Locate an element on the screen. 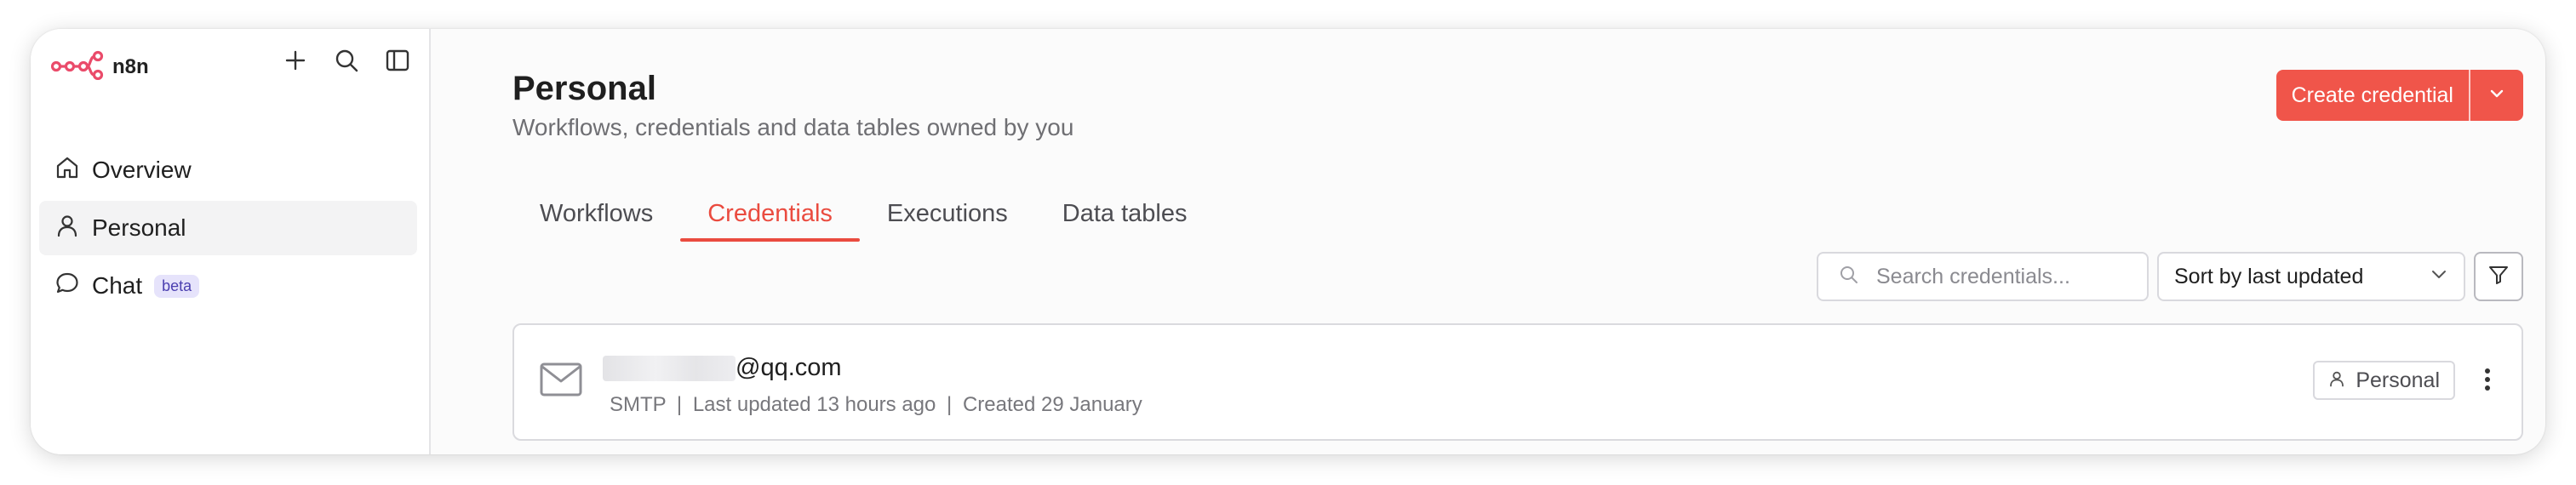 The width and height of the screenshot is (2576, 485). search-button is located at coordinates (347, 62).